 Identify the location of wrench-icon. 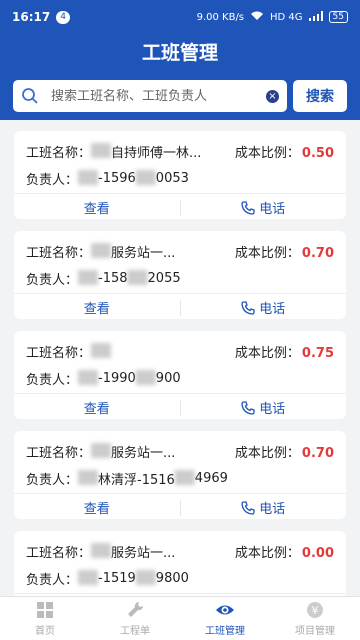
(136, 609).